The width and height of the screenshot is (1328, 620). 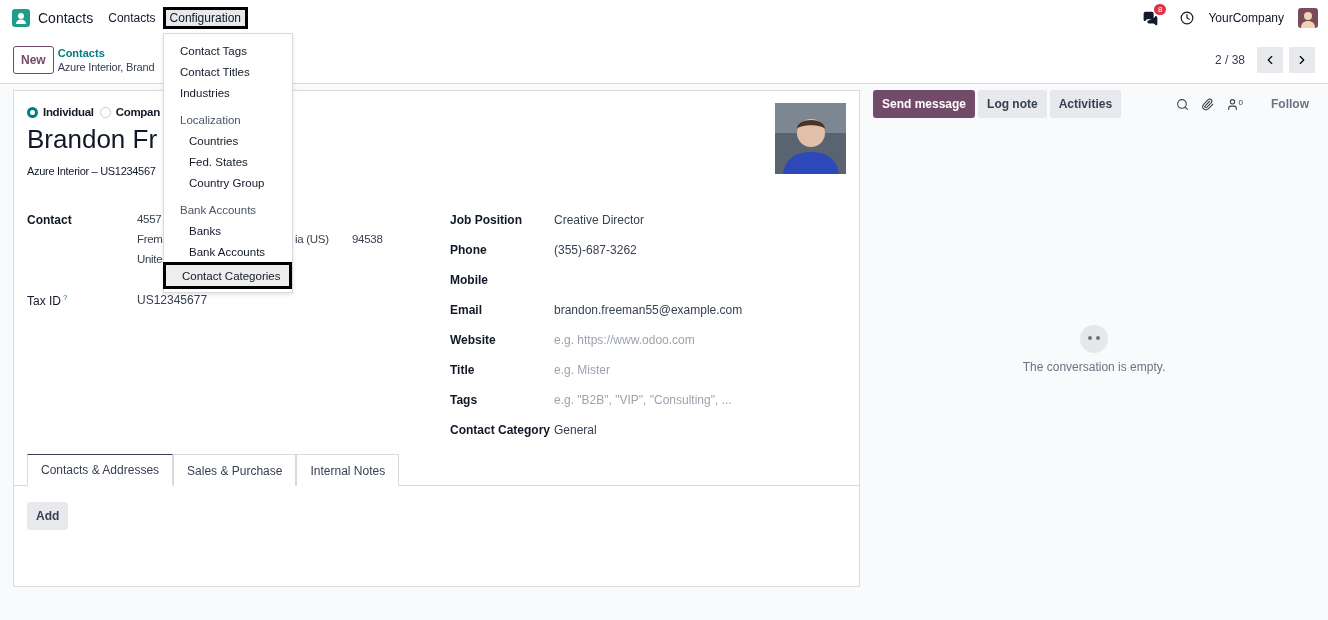 I want to click on new-button: New, so click(x=33, y=59).